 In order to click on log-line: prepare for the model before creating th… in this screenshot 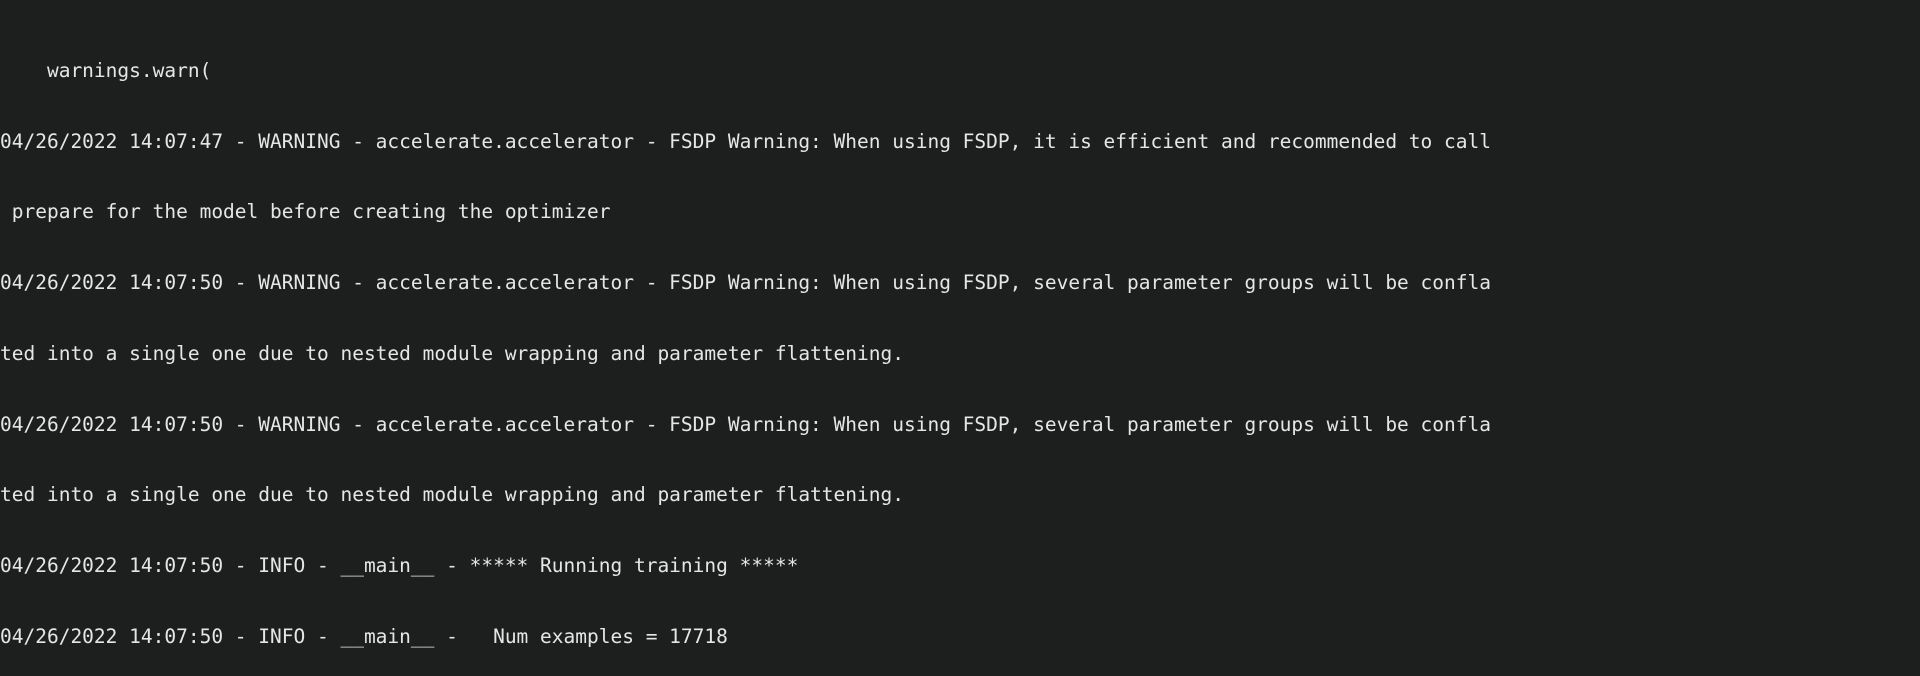, I will do `click(305, 212)`.